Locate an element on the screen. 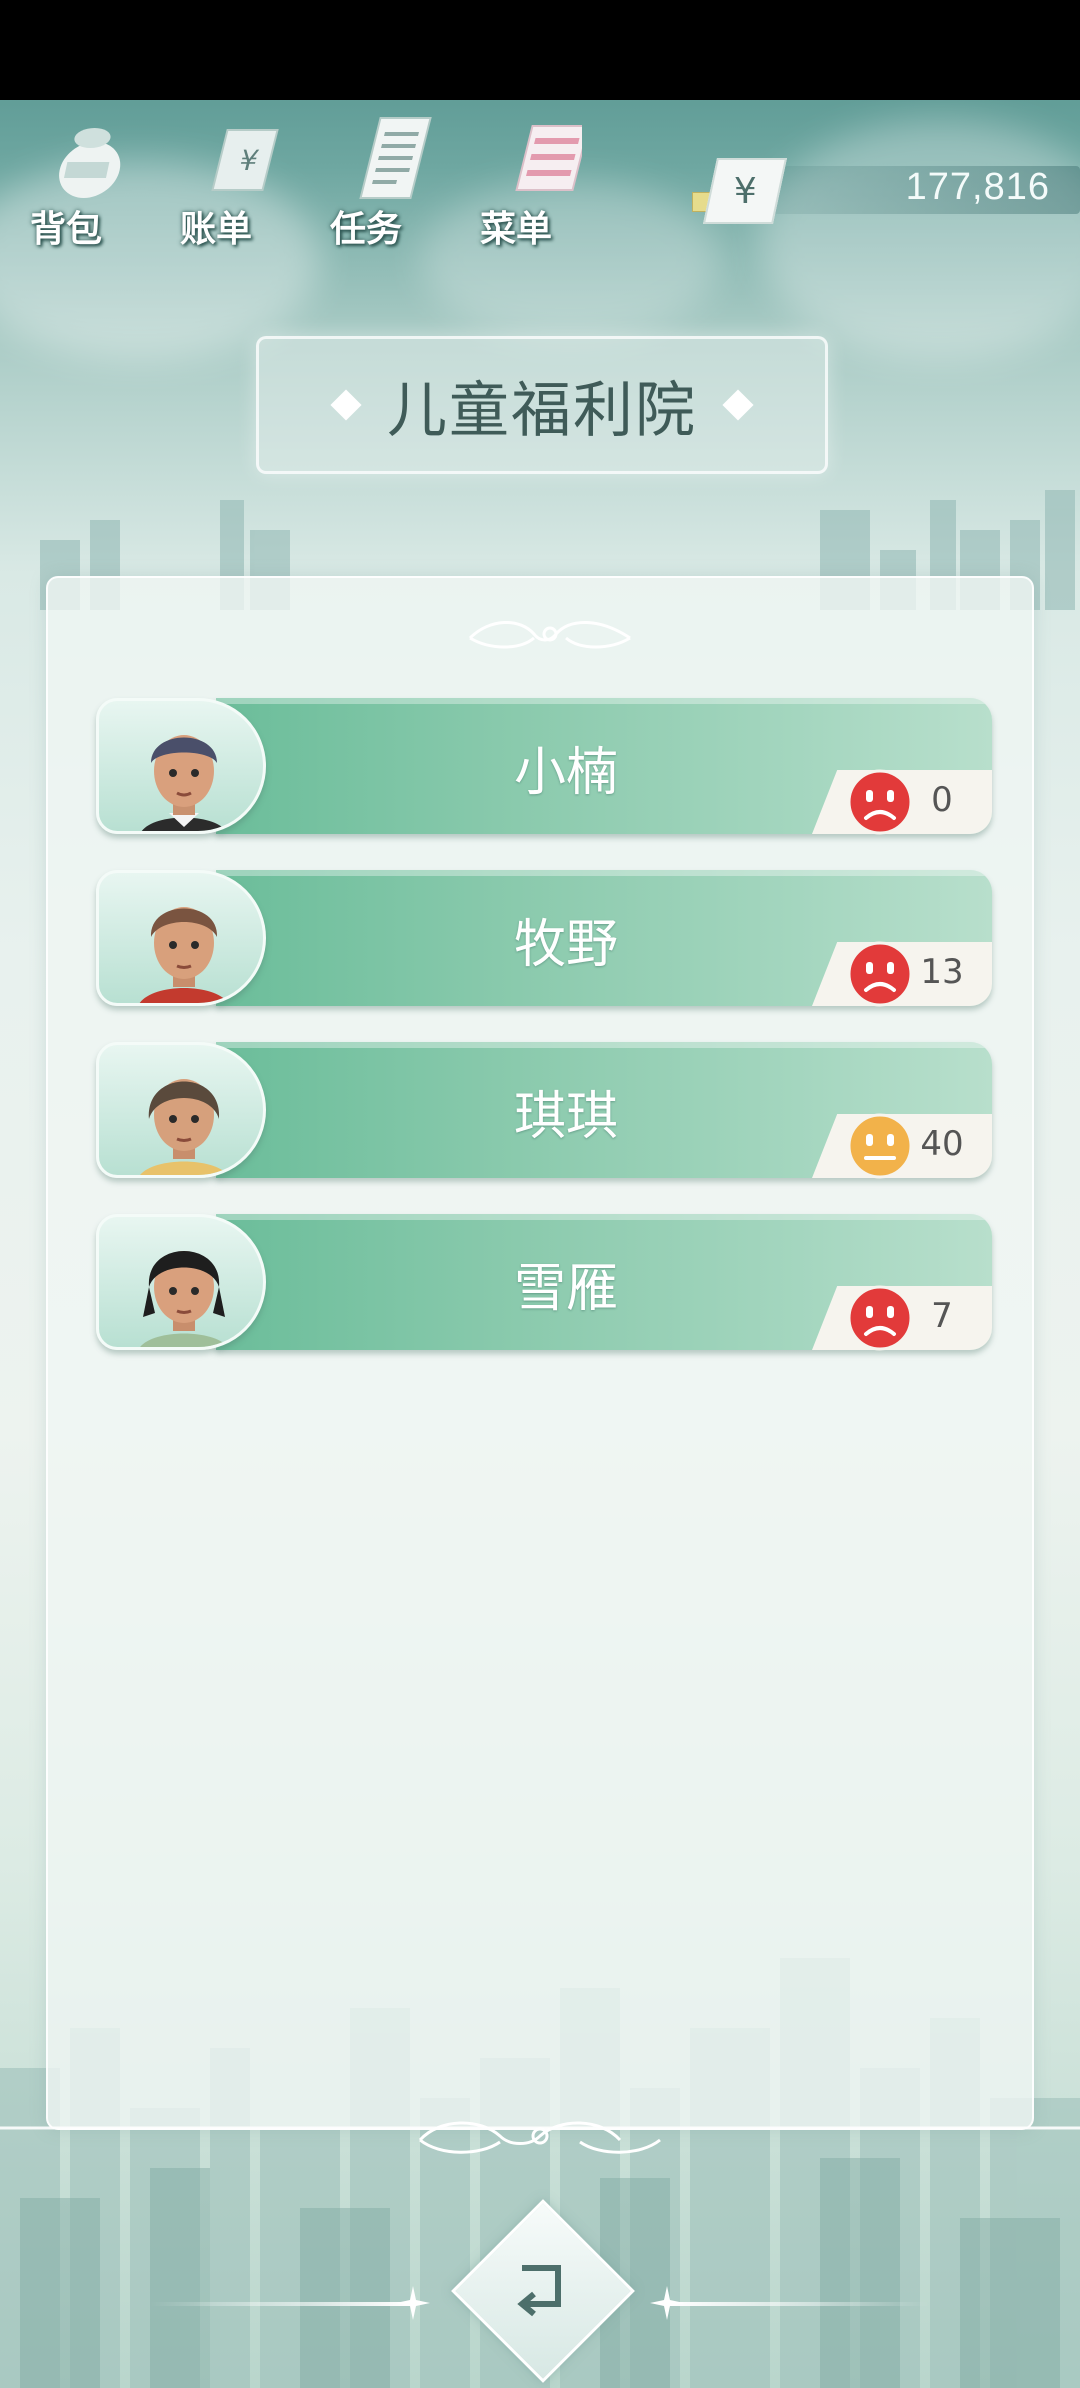  yen-icon: ¥ is located at coordinates (745, 191).